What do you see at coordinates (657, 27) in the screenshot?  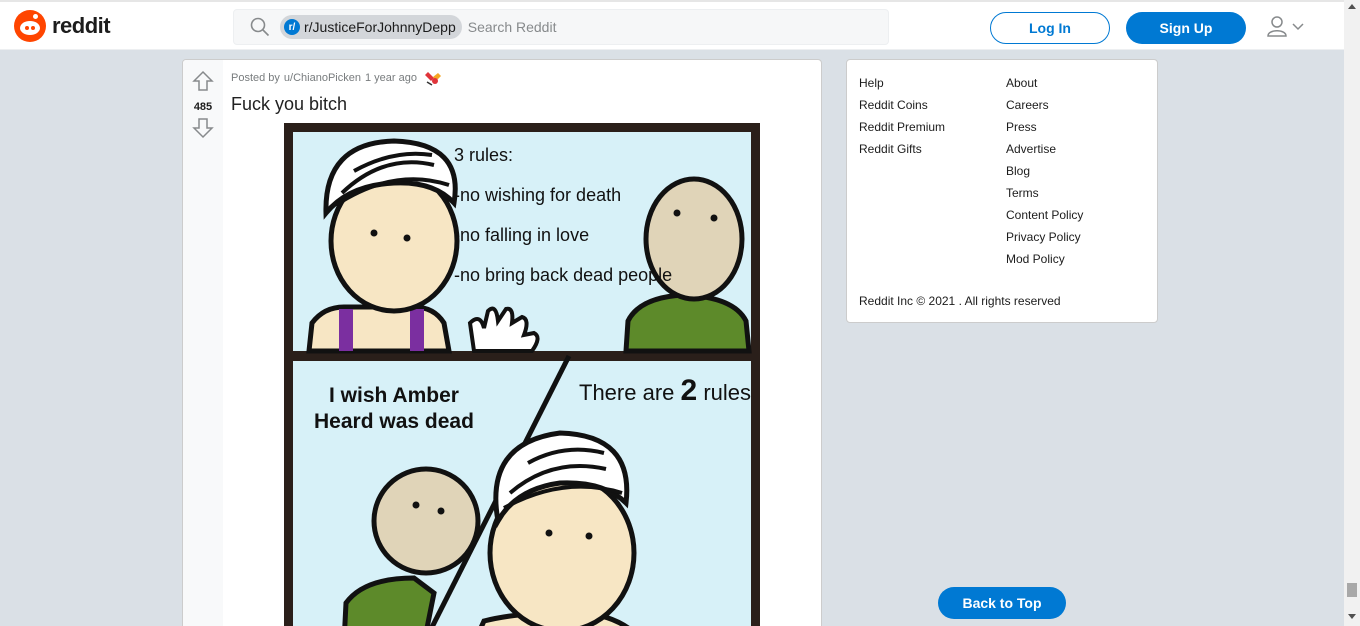 I see `search-input` at bounding box center [657, 27].